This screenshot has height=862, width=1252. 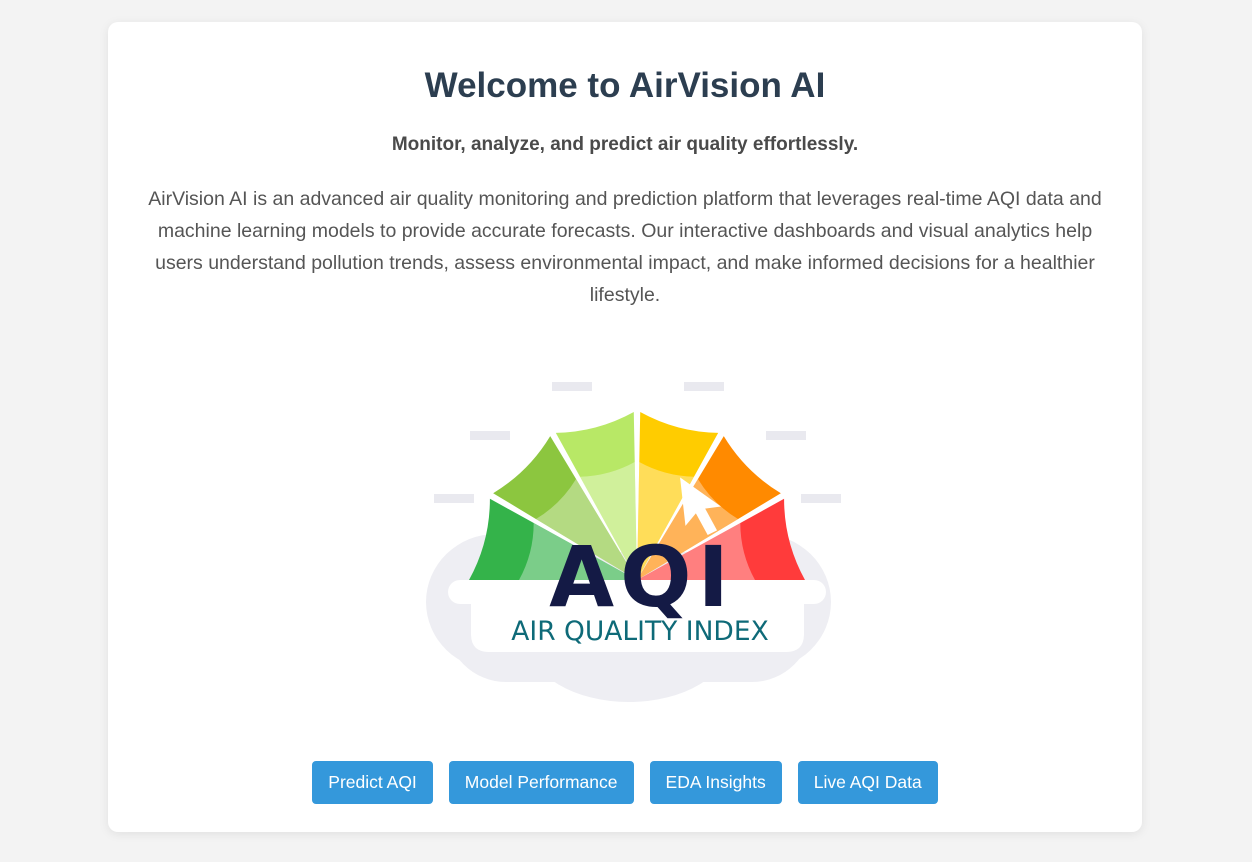 What do you see at coordinates (625, 85) in the screenshot?
I see `page-title: Welcome to AirVision AI` at bounding box center [625, 85].